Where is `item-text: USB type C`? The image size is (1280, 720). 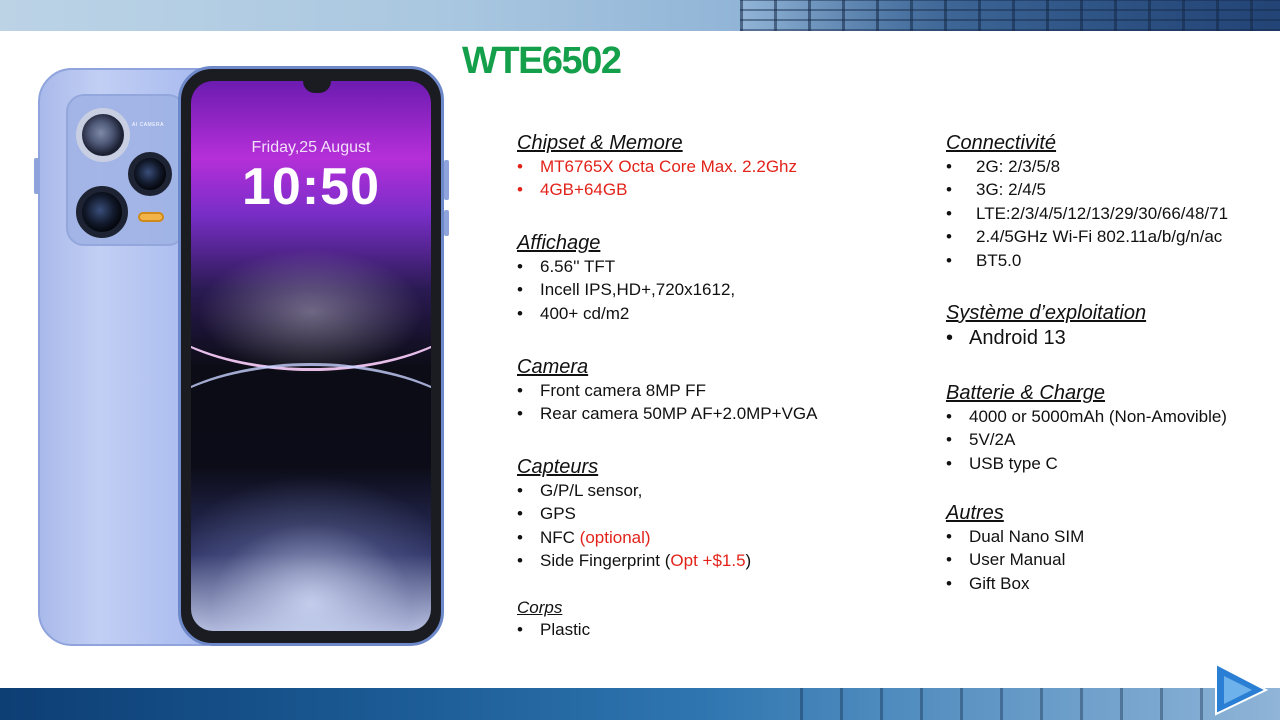
item-text: USB type C is located at coordinates (1013, 463).